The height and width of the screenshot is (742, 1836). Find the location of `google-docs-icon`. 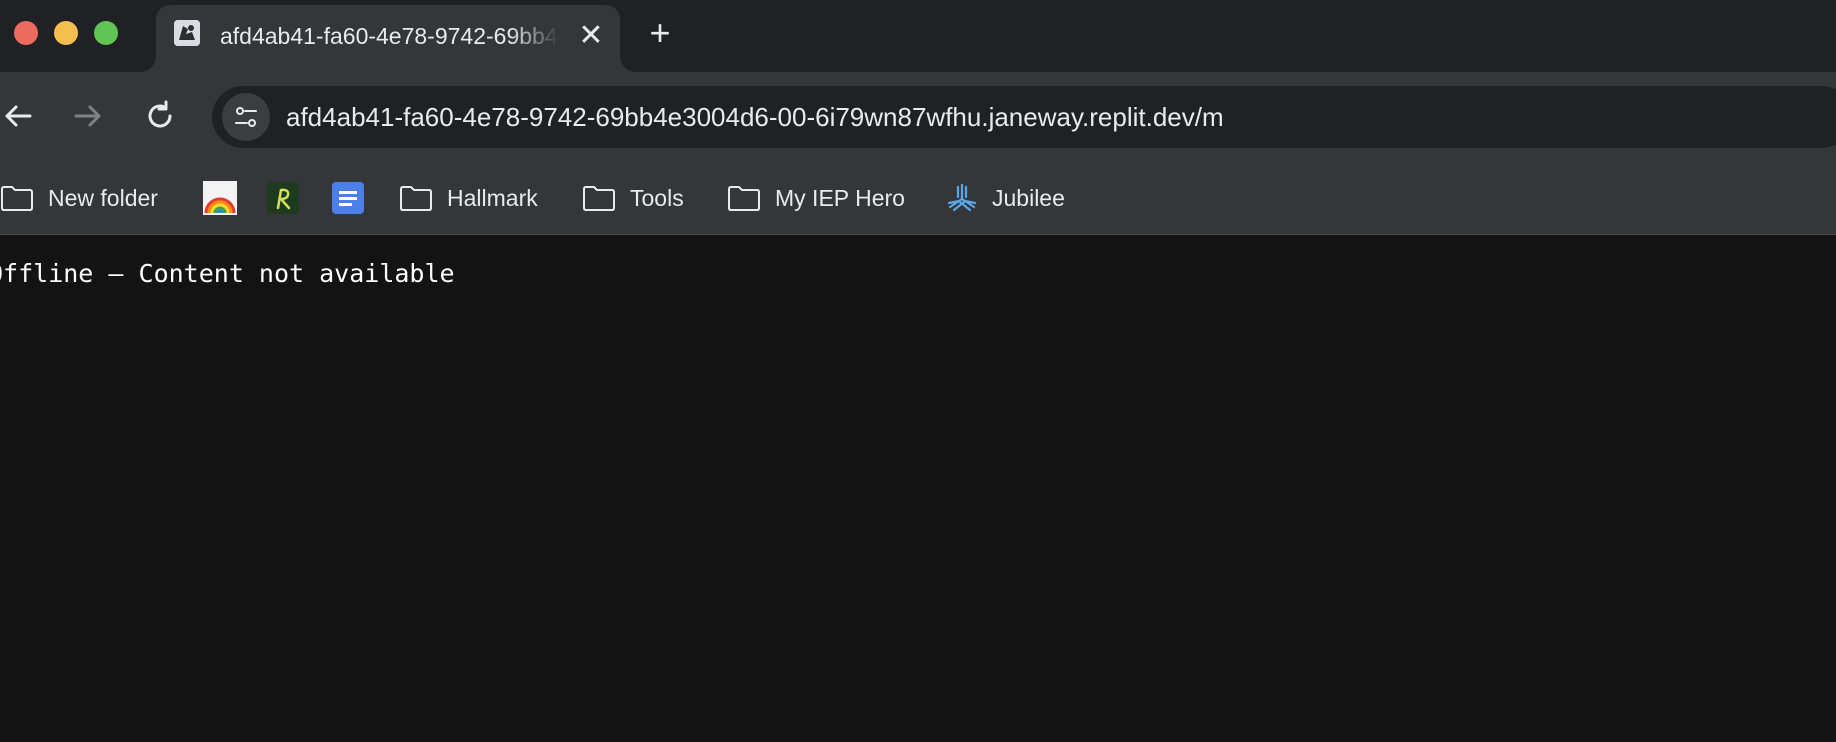

google-docs-icon is located at coordinates (348, 198).